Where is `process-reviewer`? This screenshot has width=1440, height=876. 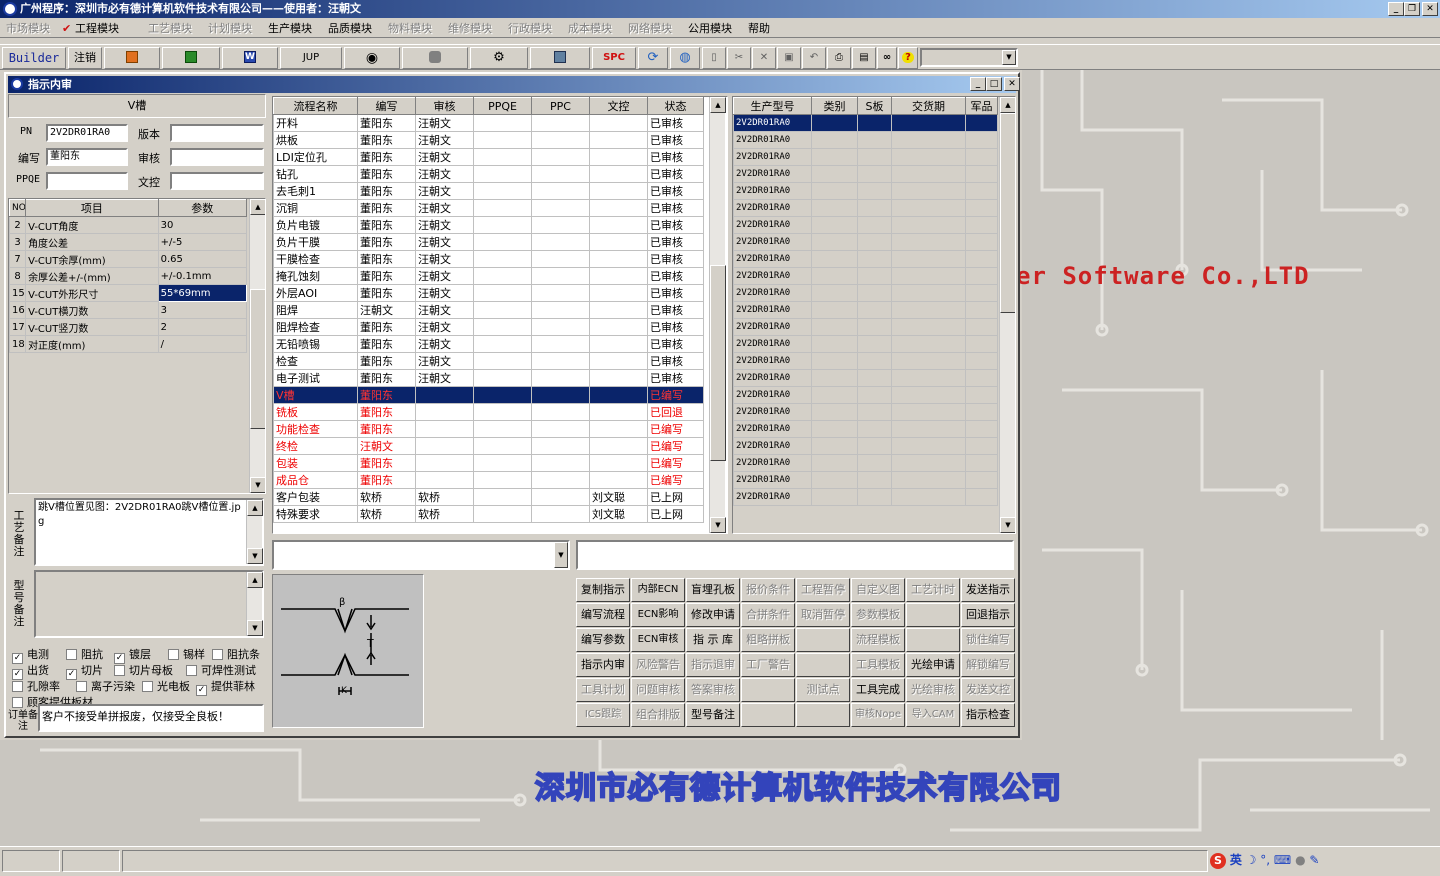 process-reviewer is located at coordinates (444, 463).